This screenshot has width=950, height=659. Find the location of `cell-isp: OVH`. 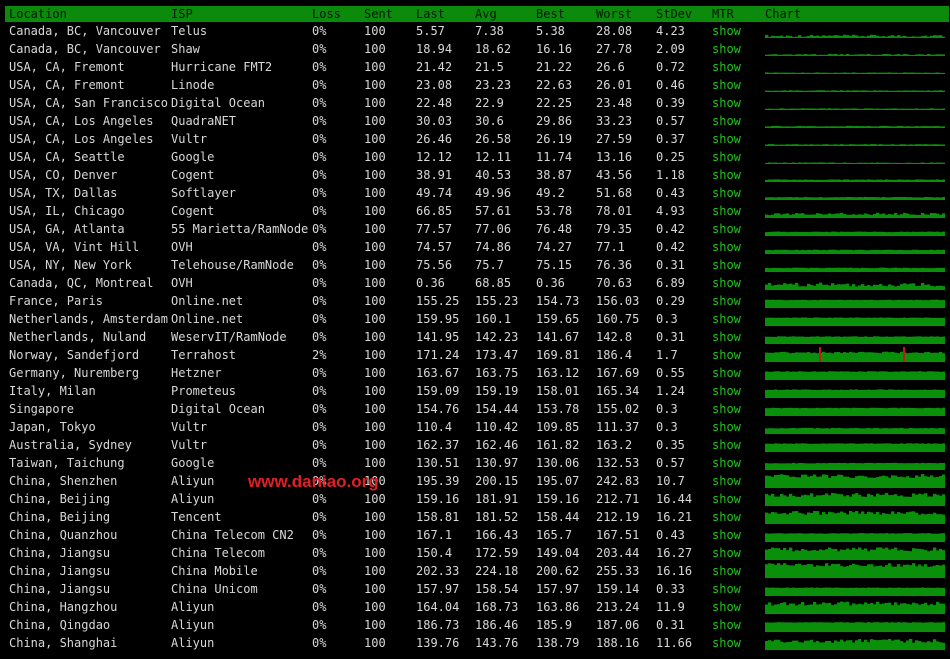

cell-isp: OVH is located at coordinates (182, 247).